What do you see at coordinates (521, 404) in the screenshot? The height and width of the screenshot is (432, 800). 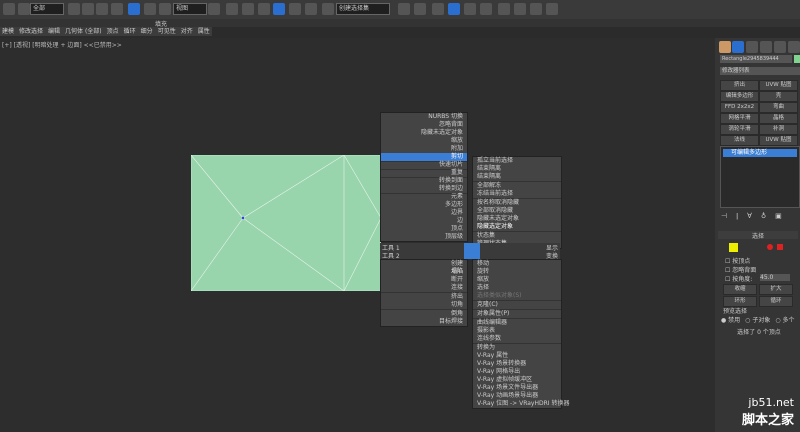 I see `menu-item: V-Ray 位图 -> VRayHDRI 转换器` at bounding box center [521, 404].